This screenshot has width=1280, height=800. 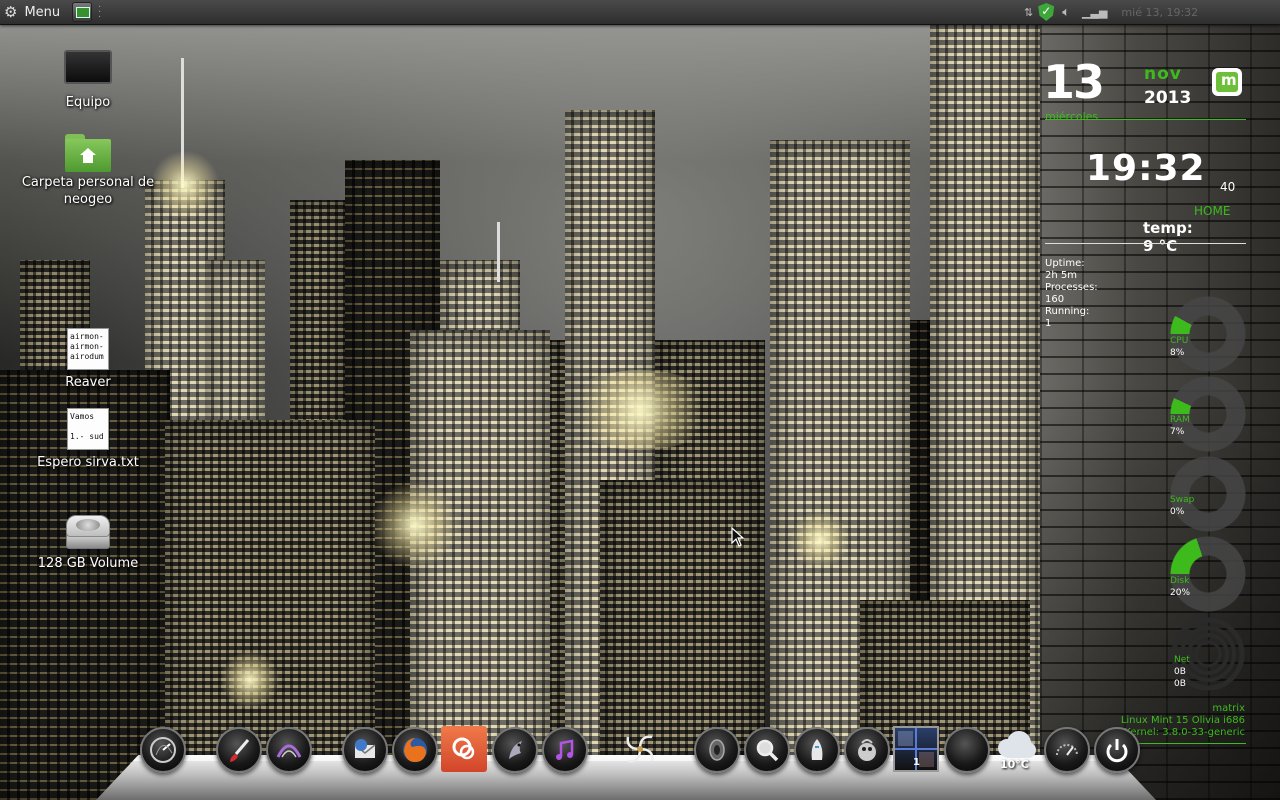 I want to click on conky-seconds: 40, so click(x=1228, y=187).